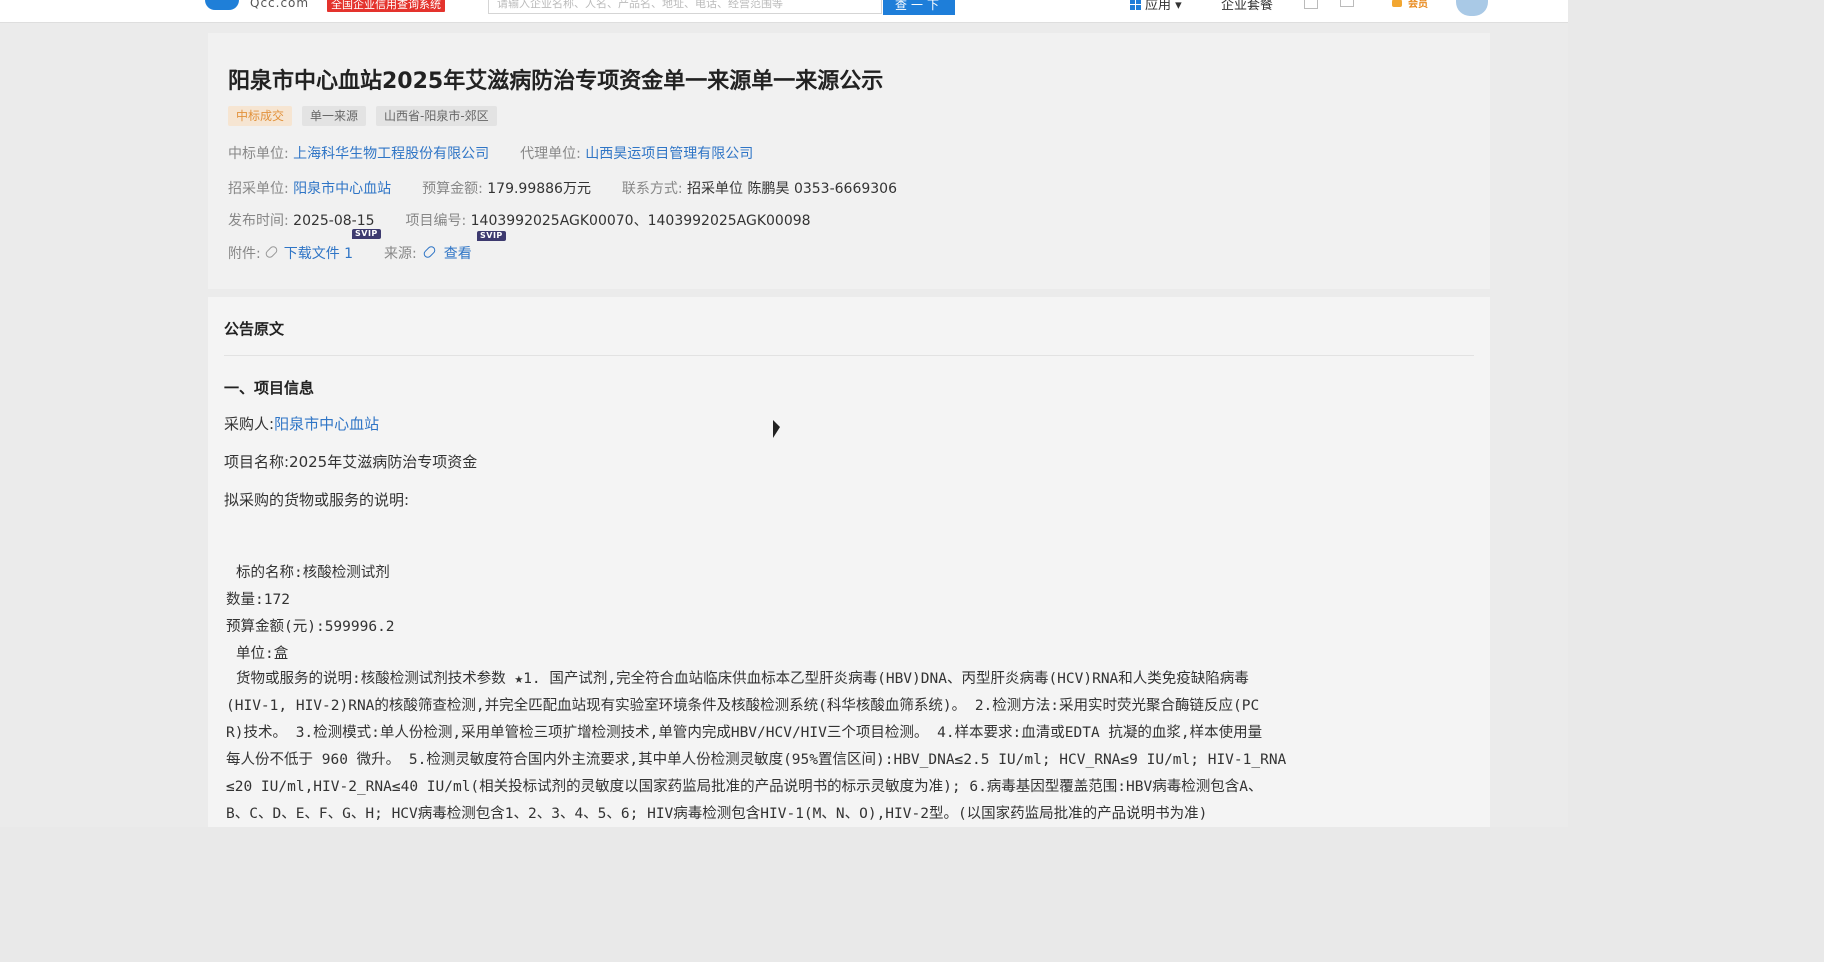  What do you see at coordinates (258, 221) in the screenshot?
I see `publish-label: 发布时间:` at bounding box center [258, 221].